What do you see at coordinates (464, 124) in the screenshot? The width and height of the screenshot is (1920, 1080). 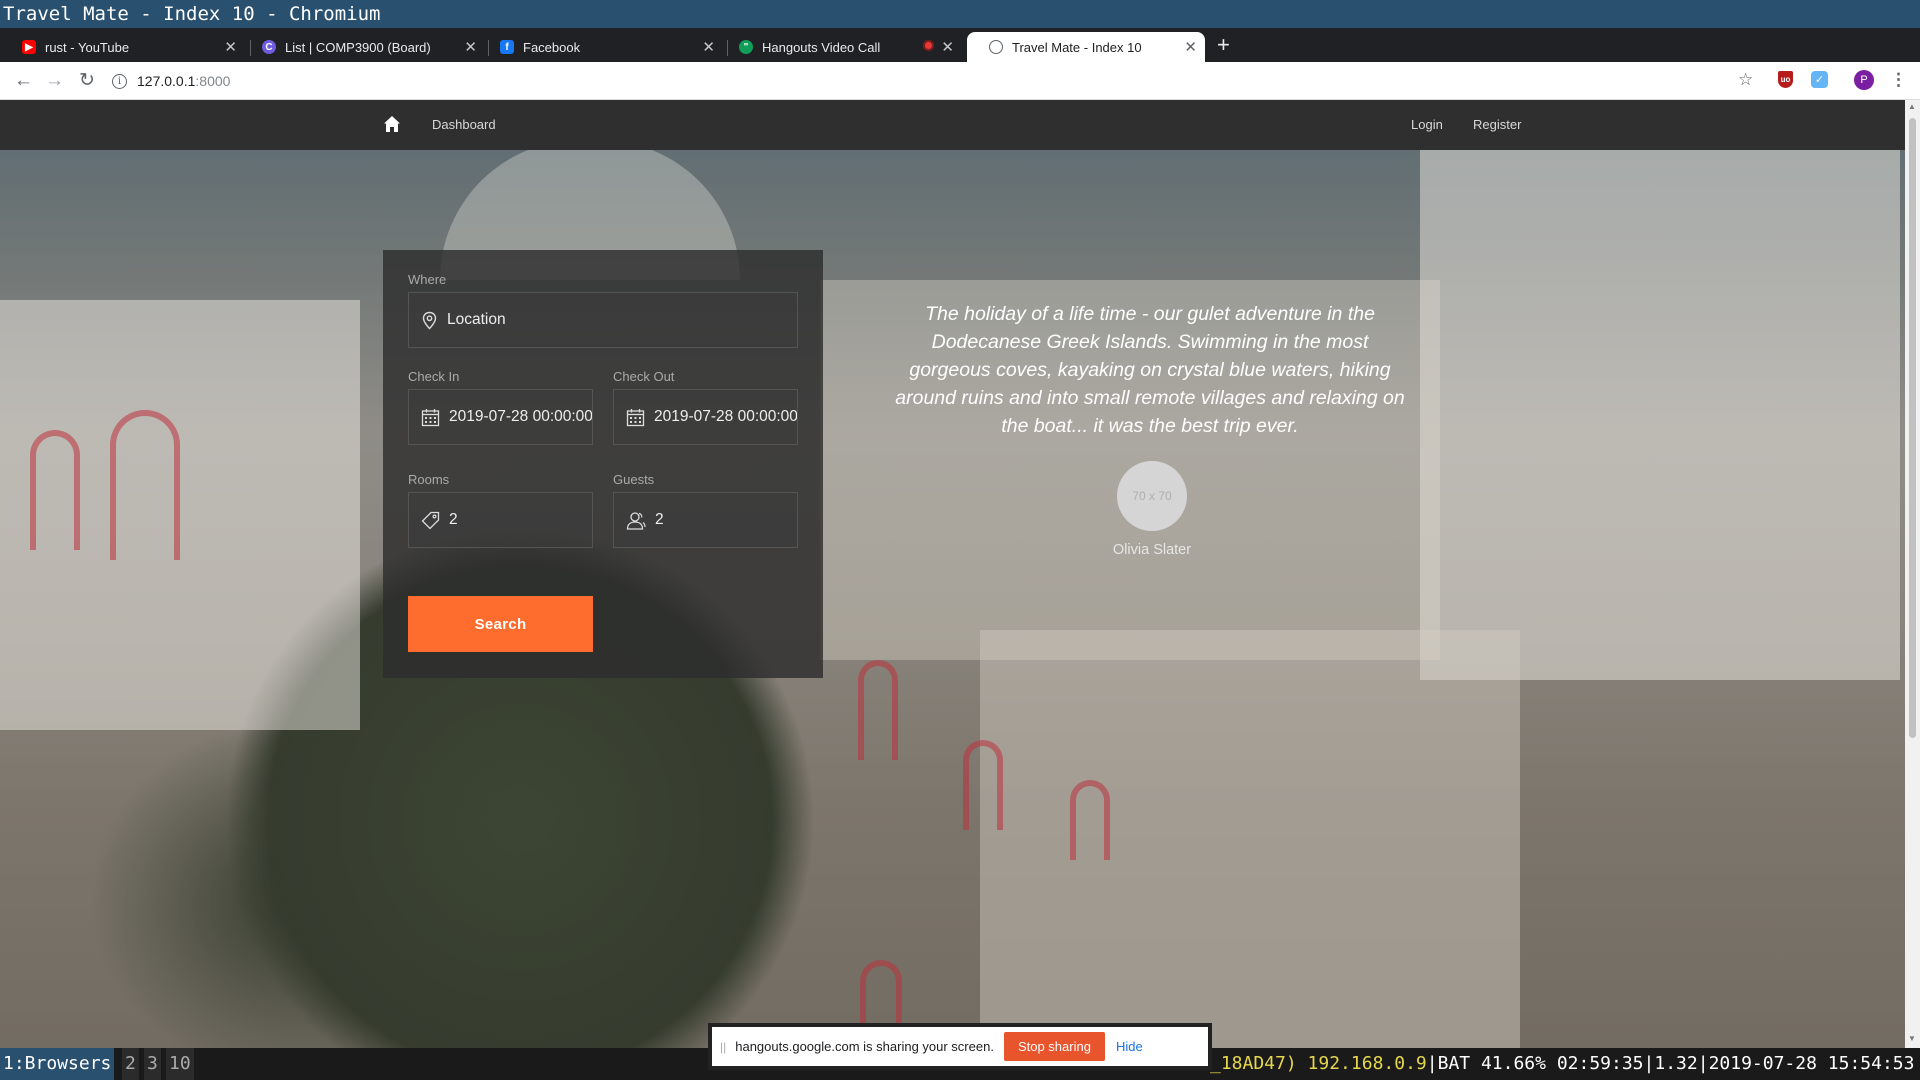 I see `nav-dashboard-link: Dashboard` at bounding box center [464, 124].